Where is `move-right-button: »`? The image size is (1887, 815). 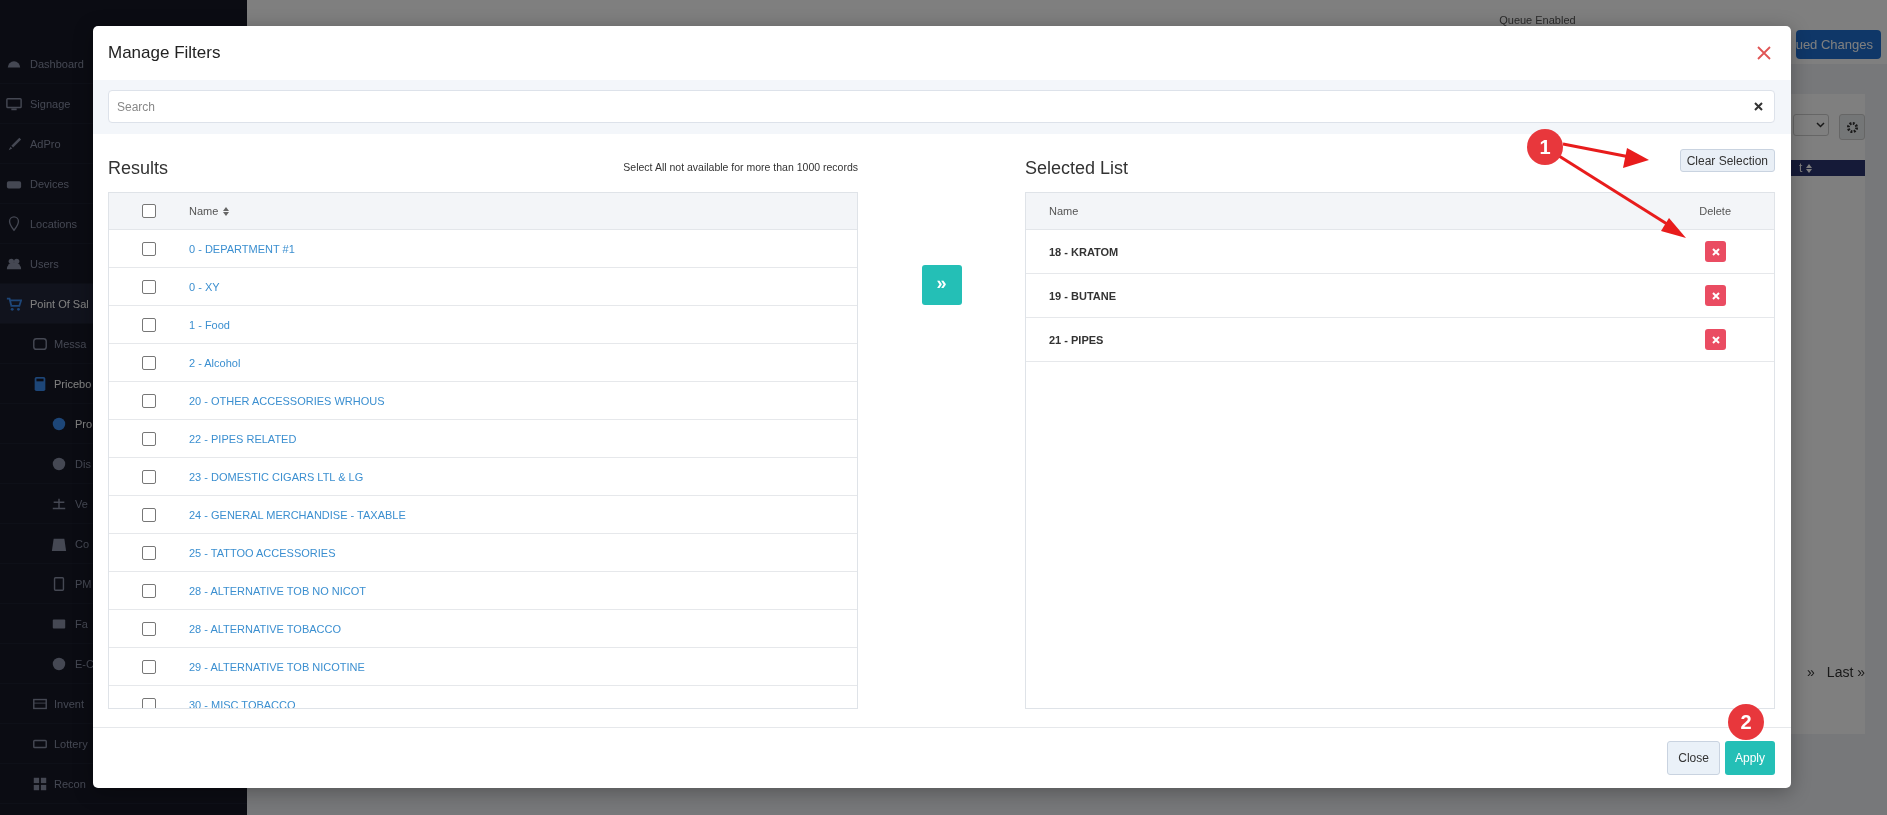 move-right-button: » is located at coordinates (941, 285).